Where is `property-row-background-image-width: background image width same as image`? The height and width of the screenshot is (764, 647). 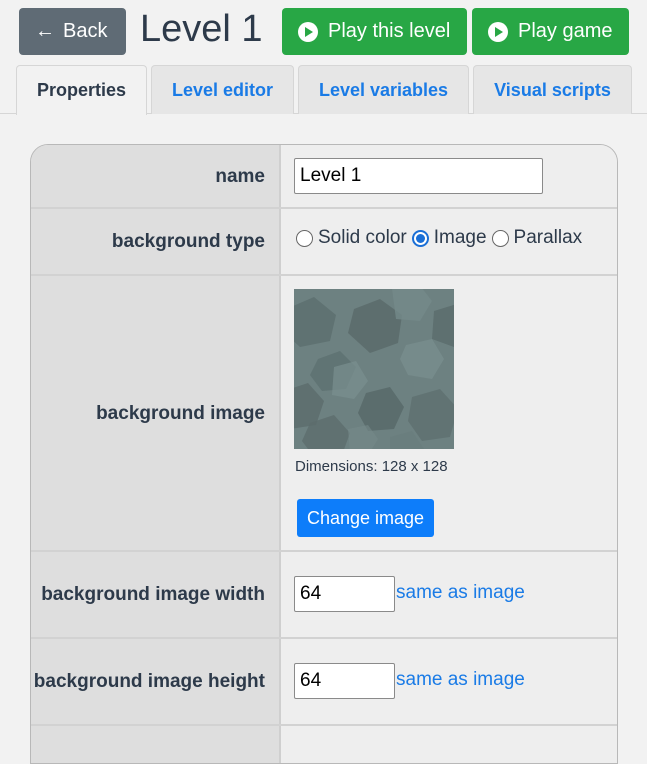 property-row-background-image-width: background image width same as image is located at coordinates (324, 595).